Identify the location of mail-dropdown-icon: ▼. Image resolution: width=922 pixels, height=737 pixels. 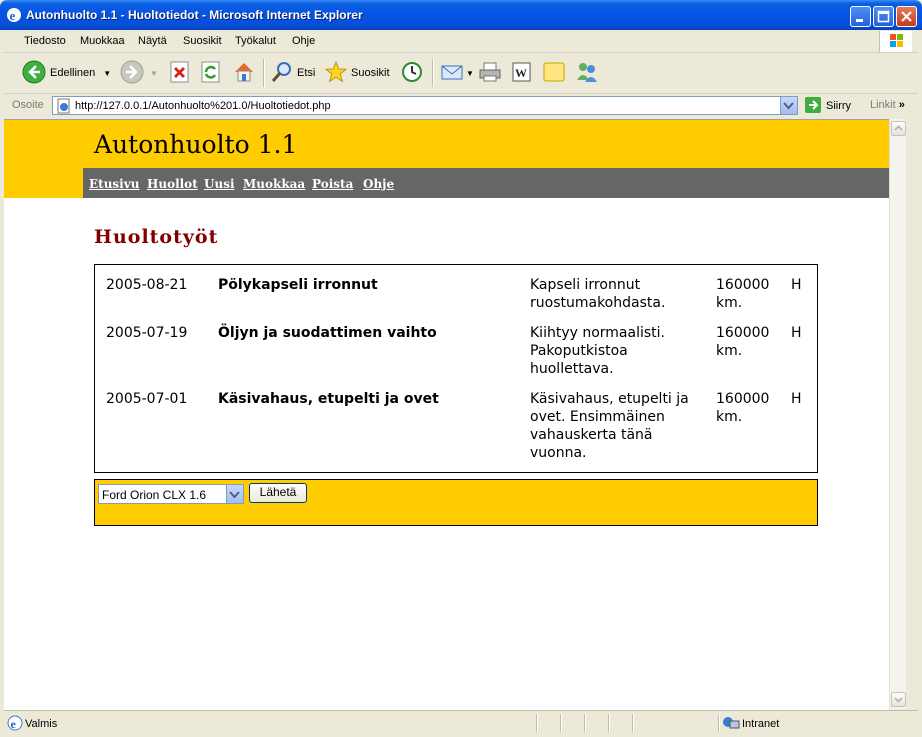
(470, 73).